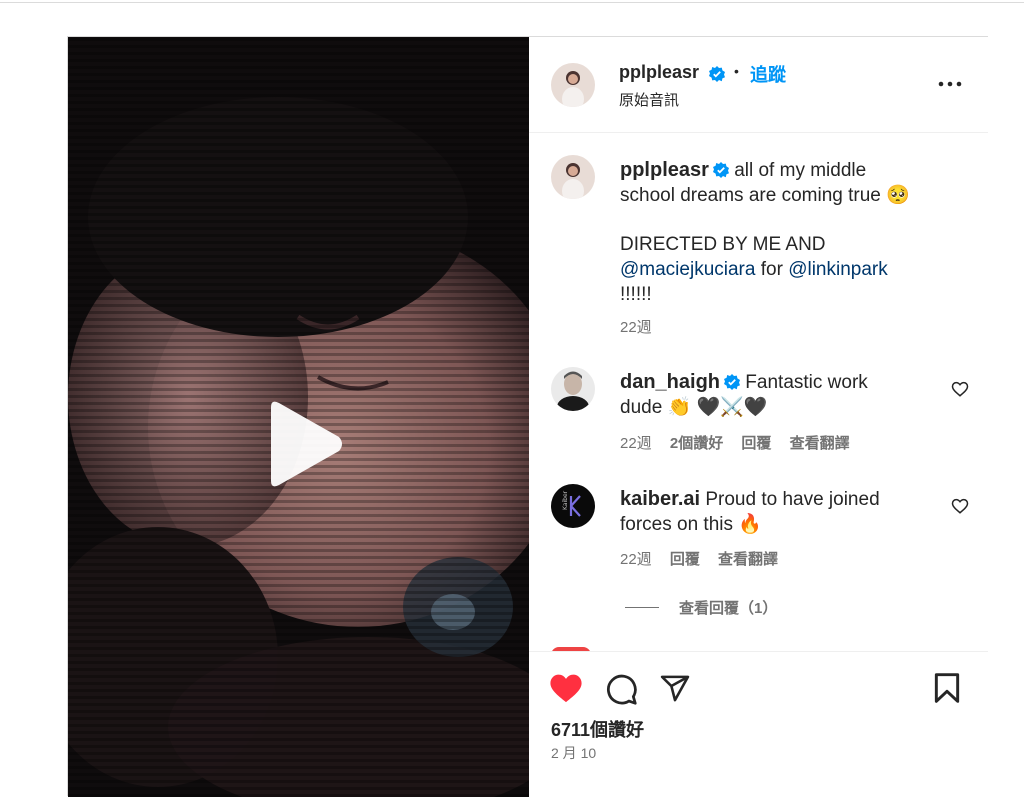  What do you see at coordinates (792, 499) in the screenshot?
I see `comment-2-text-1: Proud to have joined` at bounding box center [792, 499].